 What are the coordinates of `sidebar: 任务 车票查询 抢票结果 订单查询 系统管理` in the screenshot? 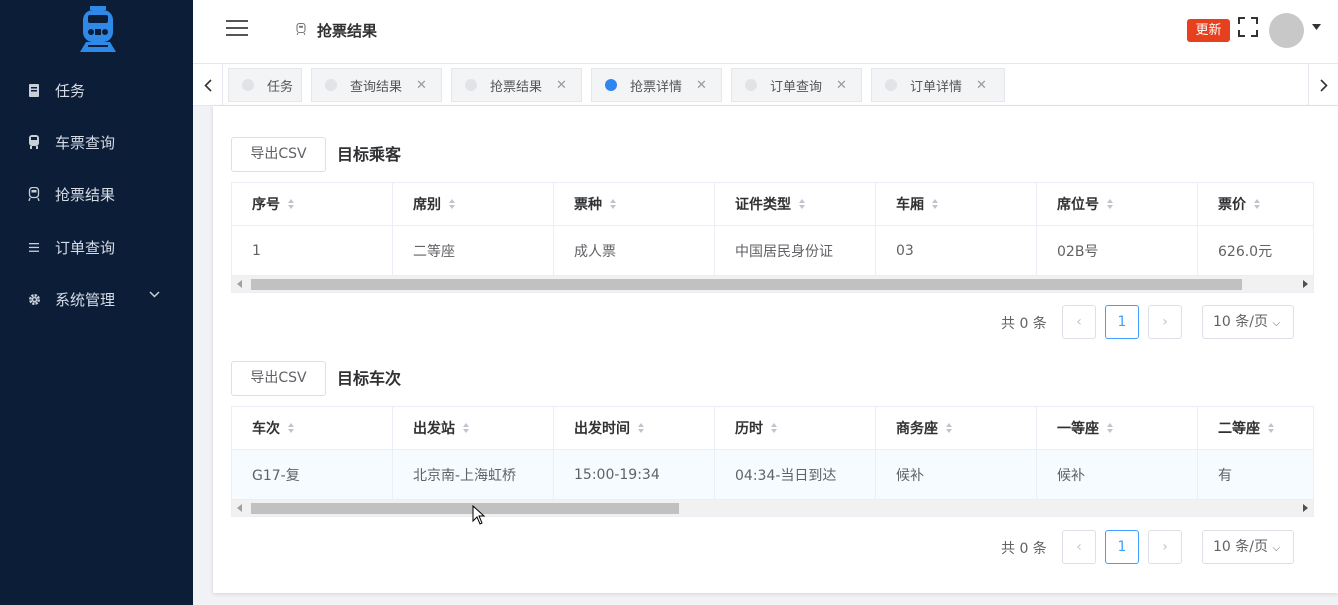 It's located at (96, 302).